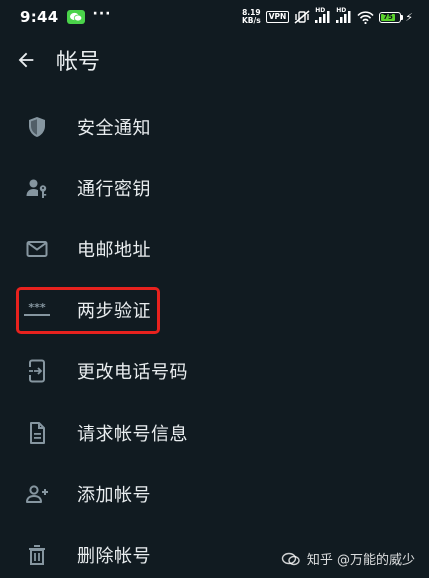 This screenshot has width=429, height=578. I want to click on vibrate-mute-icon, so click(302, 17).